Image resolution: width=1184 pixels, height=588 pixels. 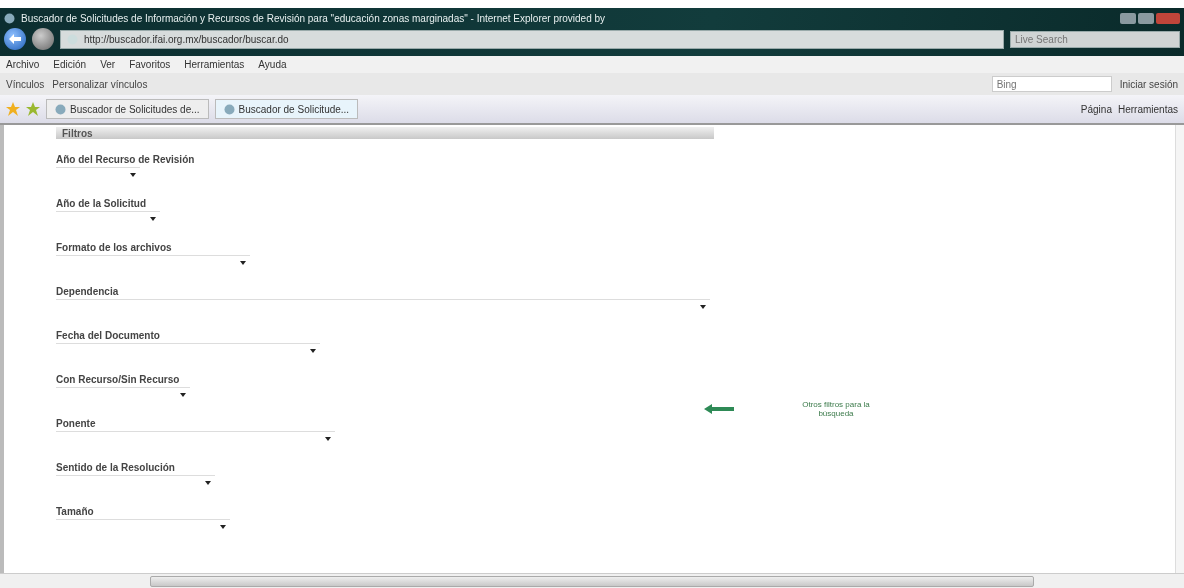 I want to click on links-label: Vínculos, so click(x=25, y=84).